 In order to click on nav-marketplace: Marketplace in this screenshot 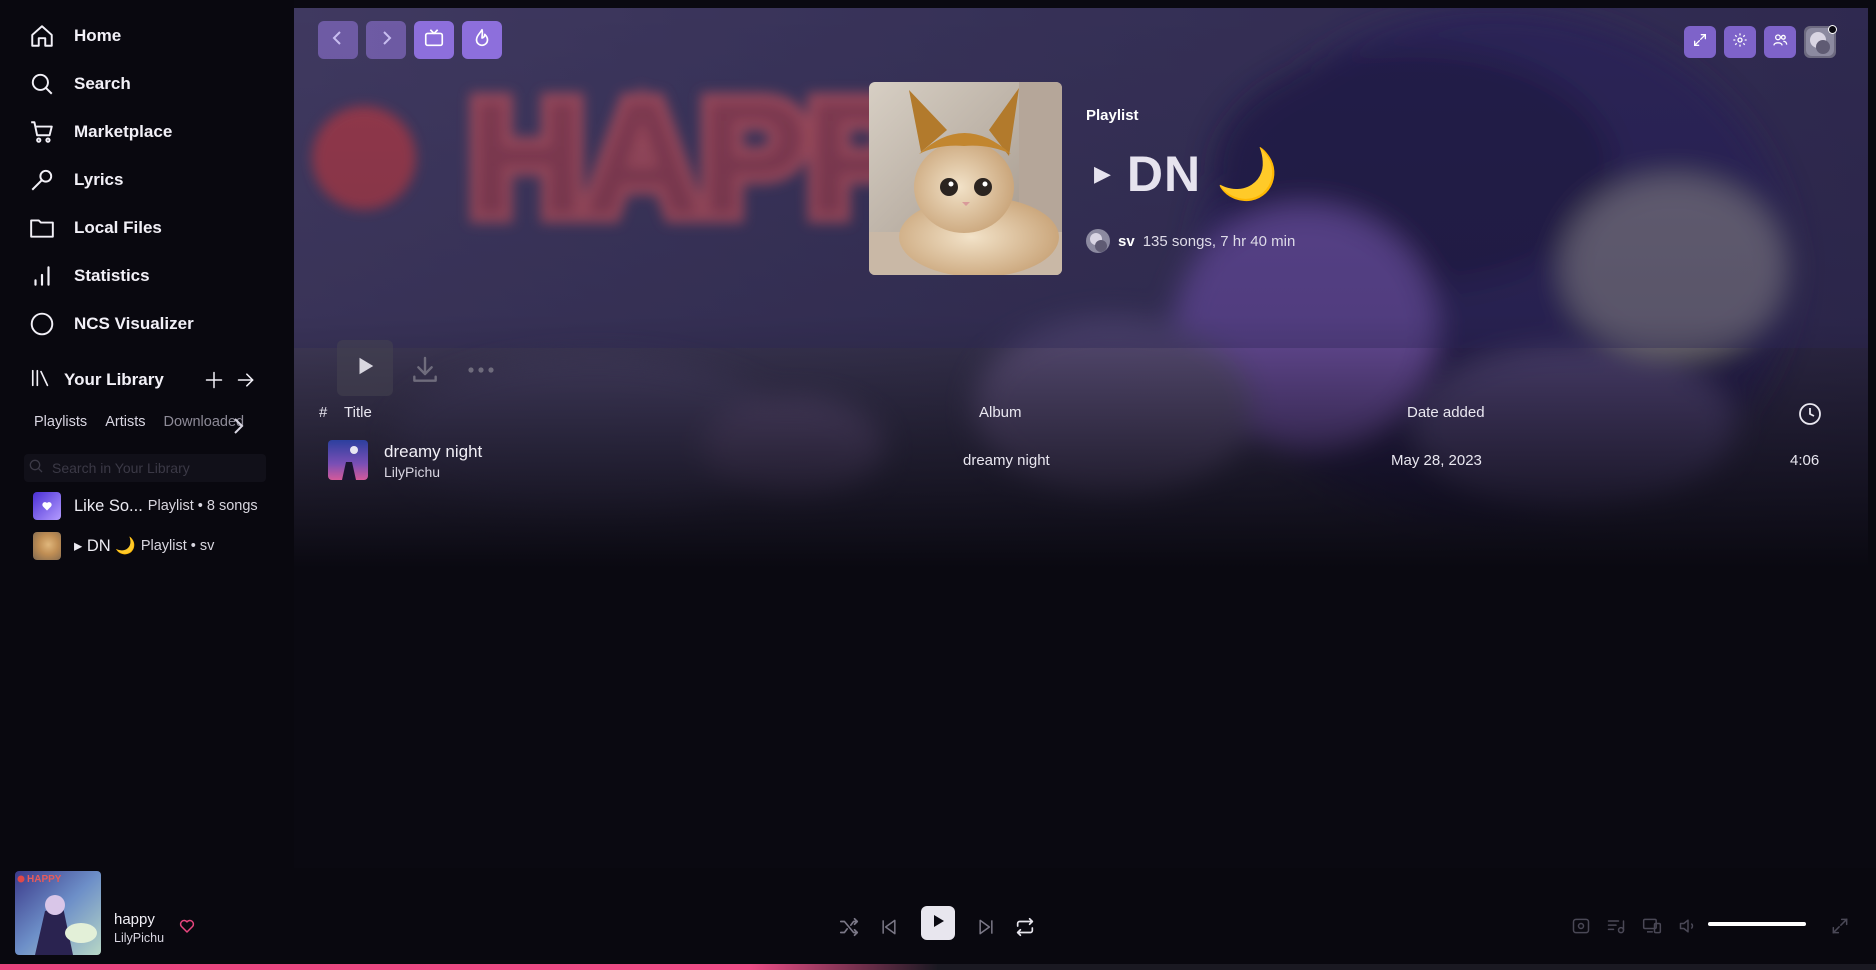, I will do `click(153, 132)`.